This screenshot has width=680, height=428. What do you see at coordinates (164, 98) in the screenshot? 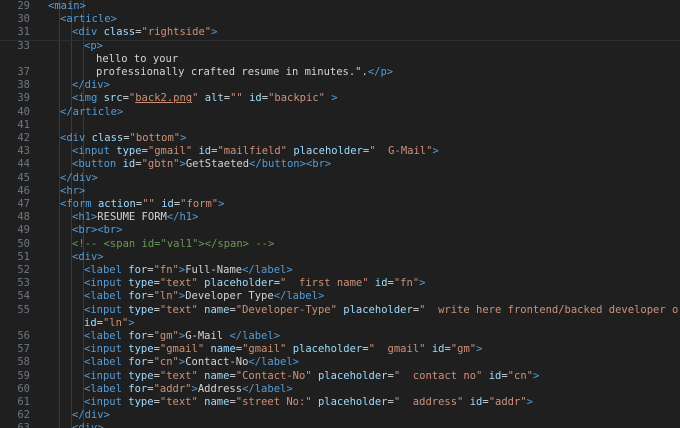
I see `code-token: back2.png` at bounding box center [164, 98].